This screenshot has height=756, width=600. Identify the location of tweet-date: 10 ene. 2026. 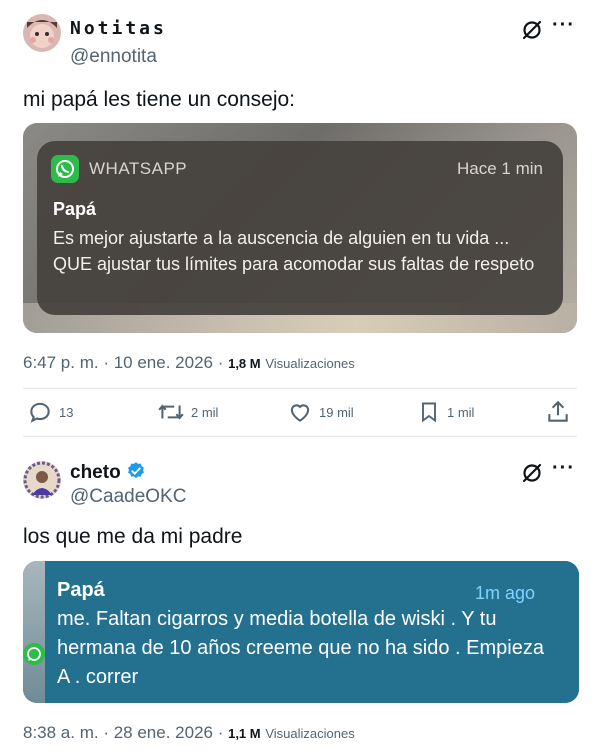
(163, 362).